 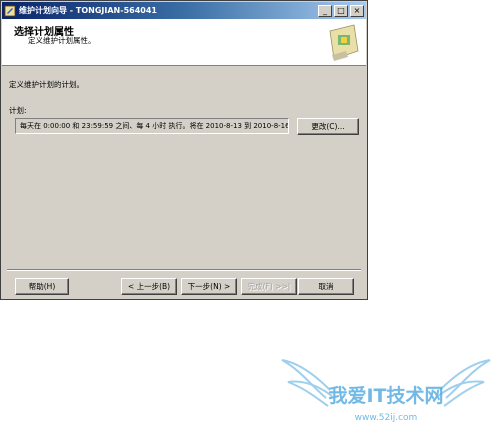 I want to click on watermark-url: www.52ij.com, so click(x=386, y=418).